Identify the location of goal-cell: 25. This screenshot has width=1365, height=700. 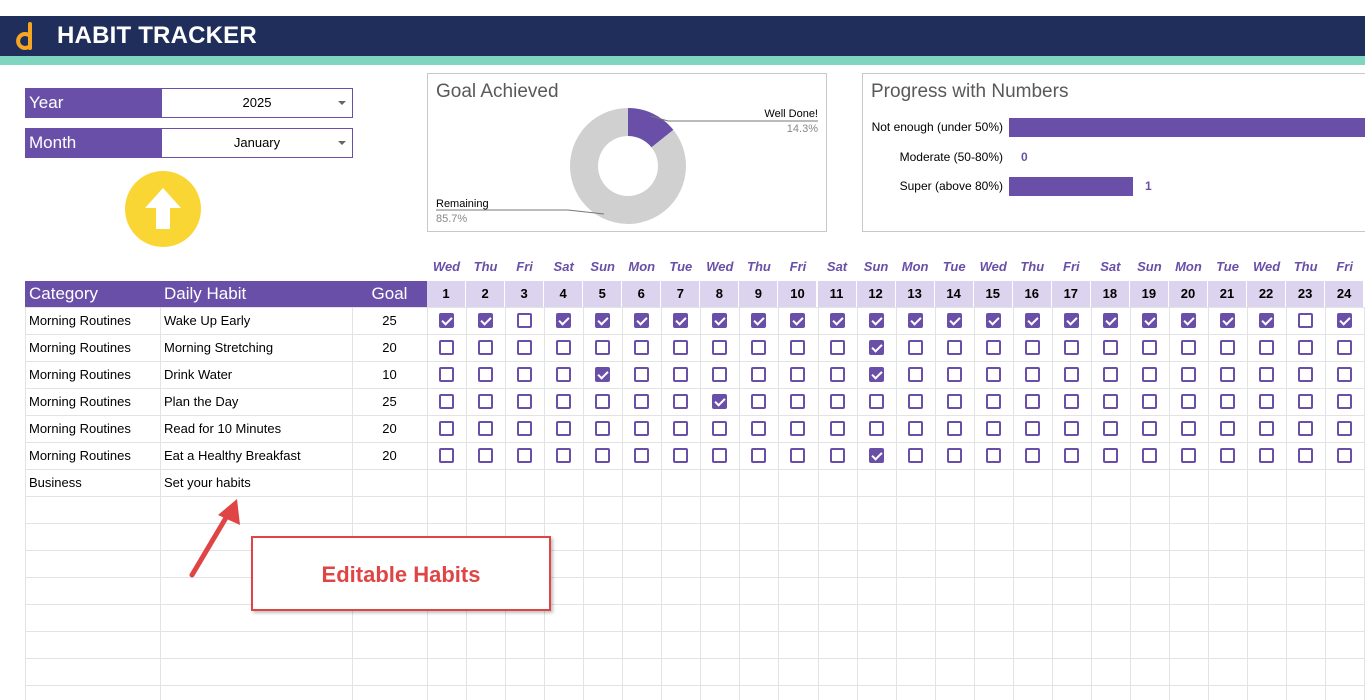
(389, 401).